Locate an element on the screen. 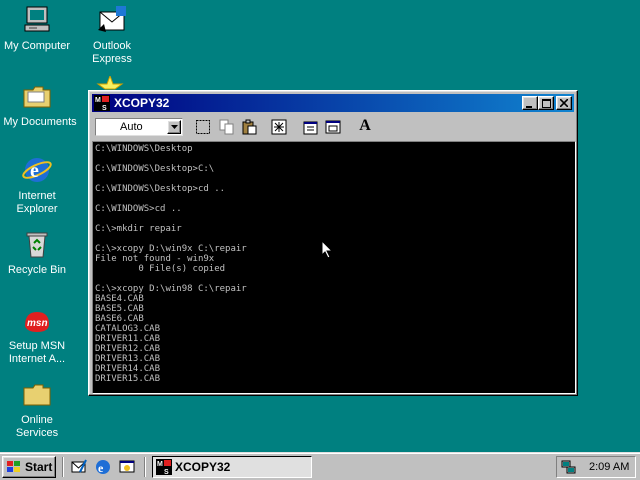 The image size is (640, 480). network-icon is located at coordinates (569, 468).